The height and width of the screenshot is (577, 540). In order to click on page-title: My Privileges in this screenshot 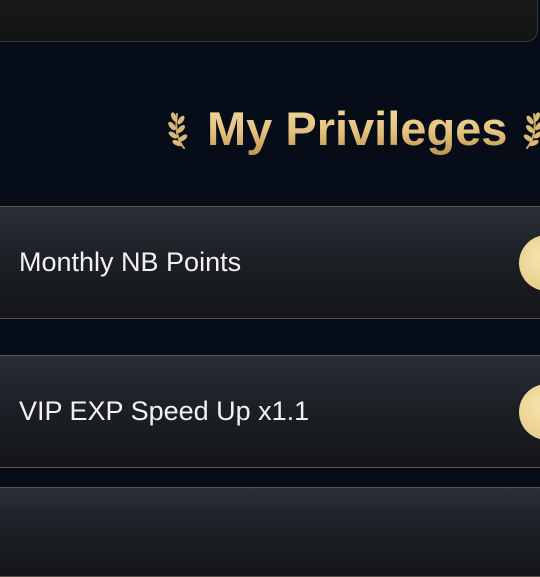, I will do `click(357, 129)`.